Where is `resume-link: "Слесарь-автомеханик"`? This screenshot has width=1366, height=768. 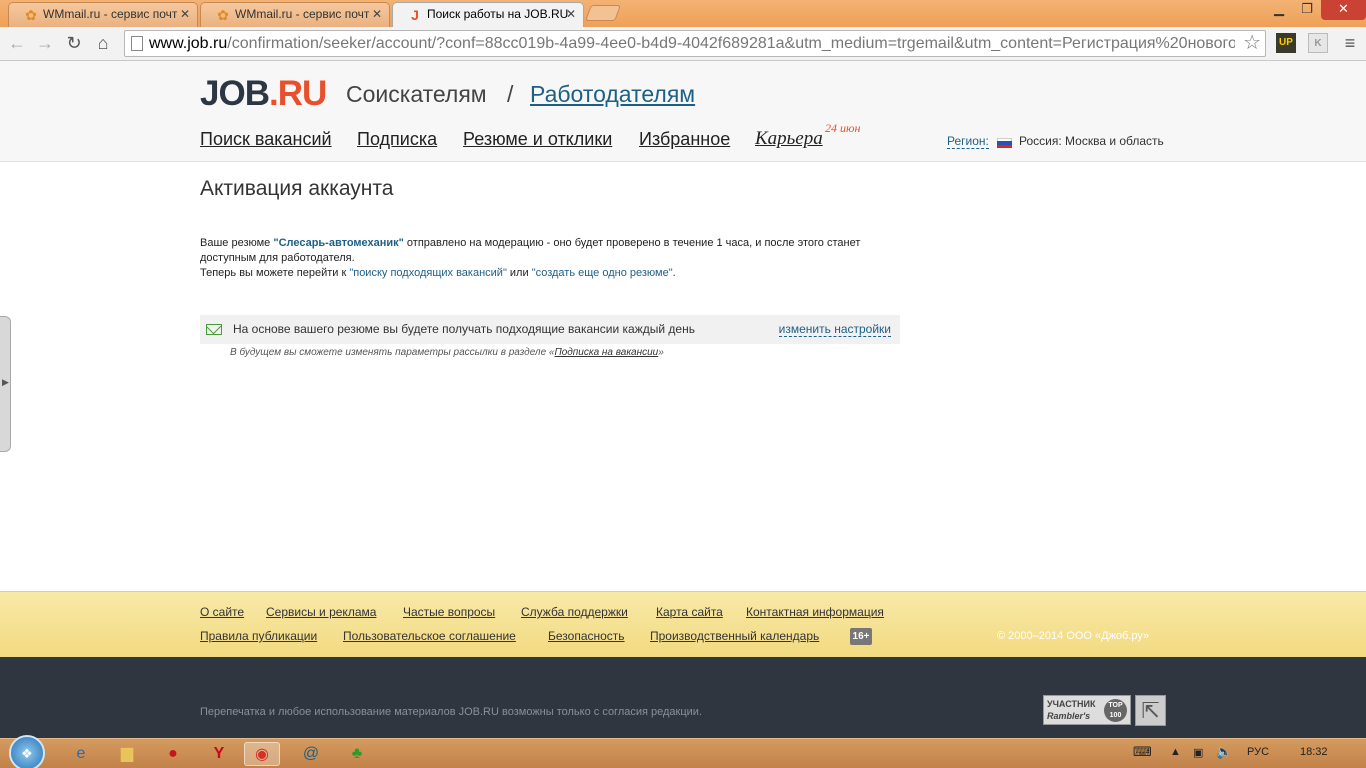
resume-link: "Слесарь-автомеханик" is located at coordinates (338, 243).